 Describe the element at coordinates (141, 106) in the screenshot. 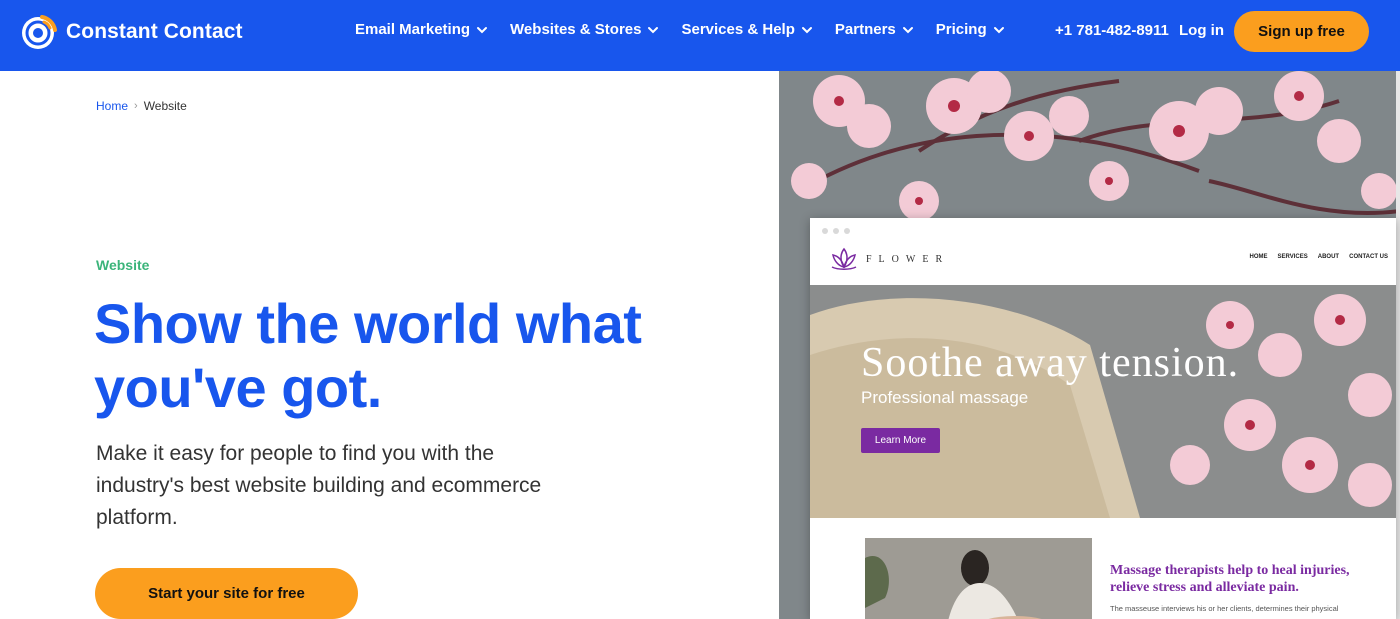

I see `breadcrumb: Home › Website` at that location.